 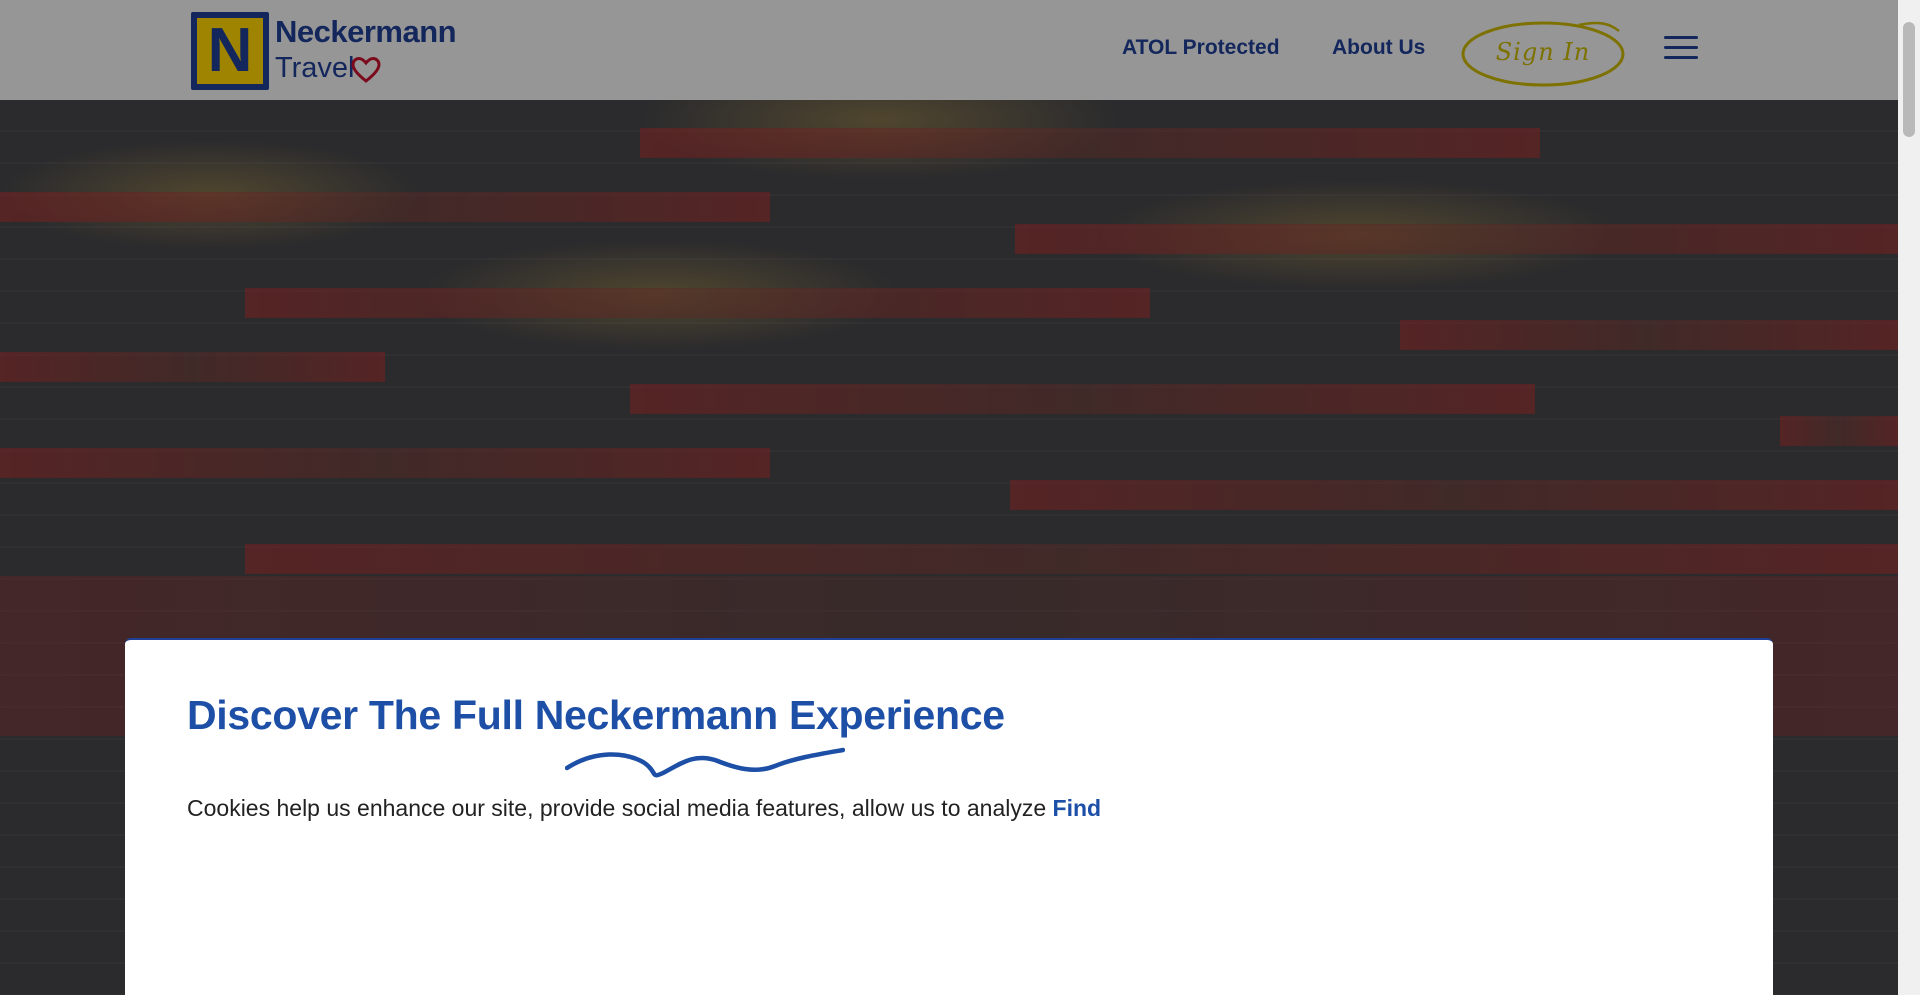 What do you see at coordinates (324, 51) in the screenshot?
I see `site-logo: N Neckermann Travel` at bounding box center [324, 51].